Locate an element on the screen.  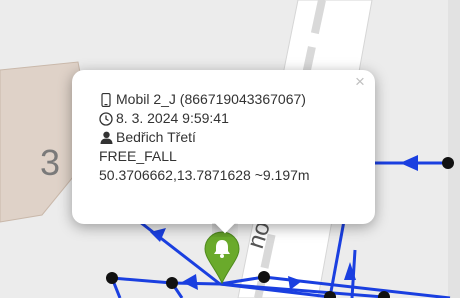
coords-line: 50.3706662,13.7871628 ~9.197m is located at coordinates (204, 175).